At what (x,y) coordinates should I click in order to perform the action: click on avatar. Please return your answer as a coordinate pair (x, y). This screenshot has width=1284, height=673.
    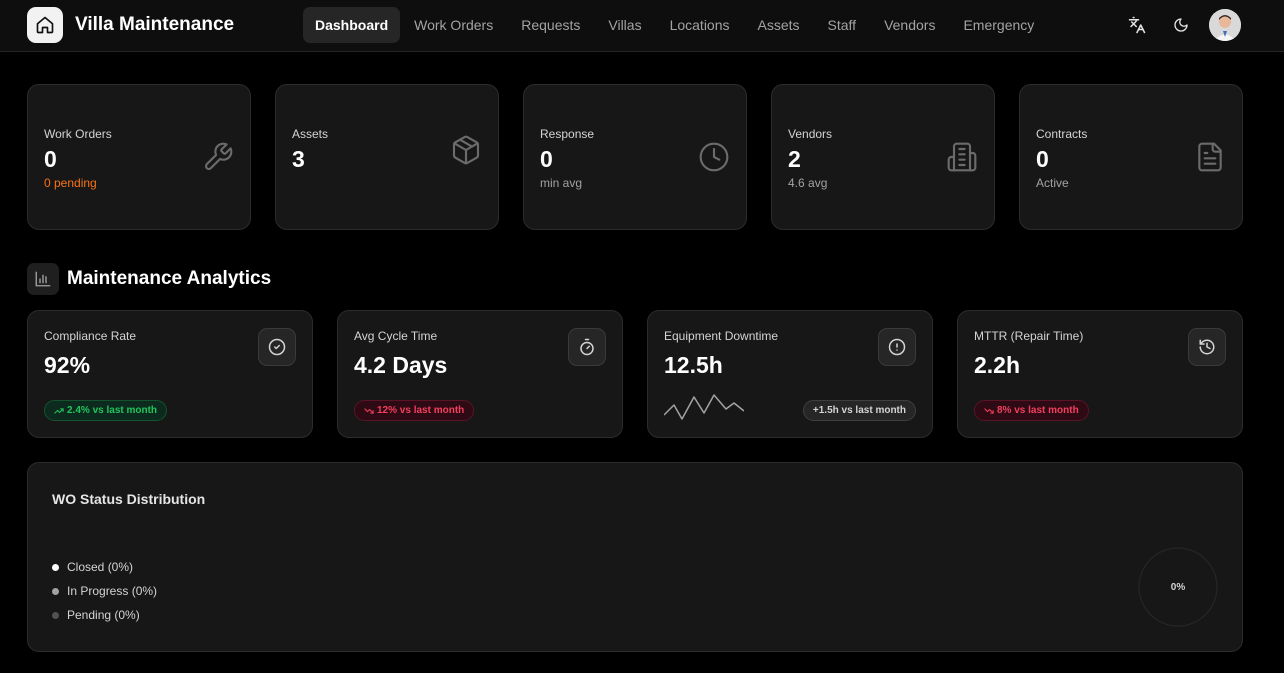
    Looking at the image, I should click on (1225, 25).